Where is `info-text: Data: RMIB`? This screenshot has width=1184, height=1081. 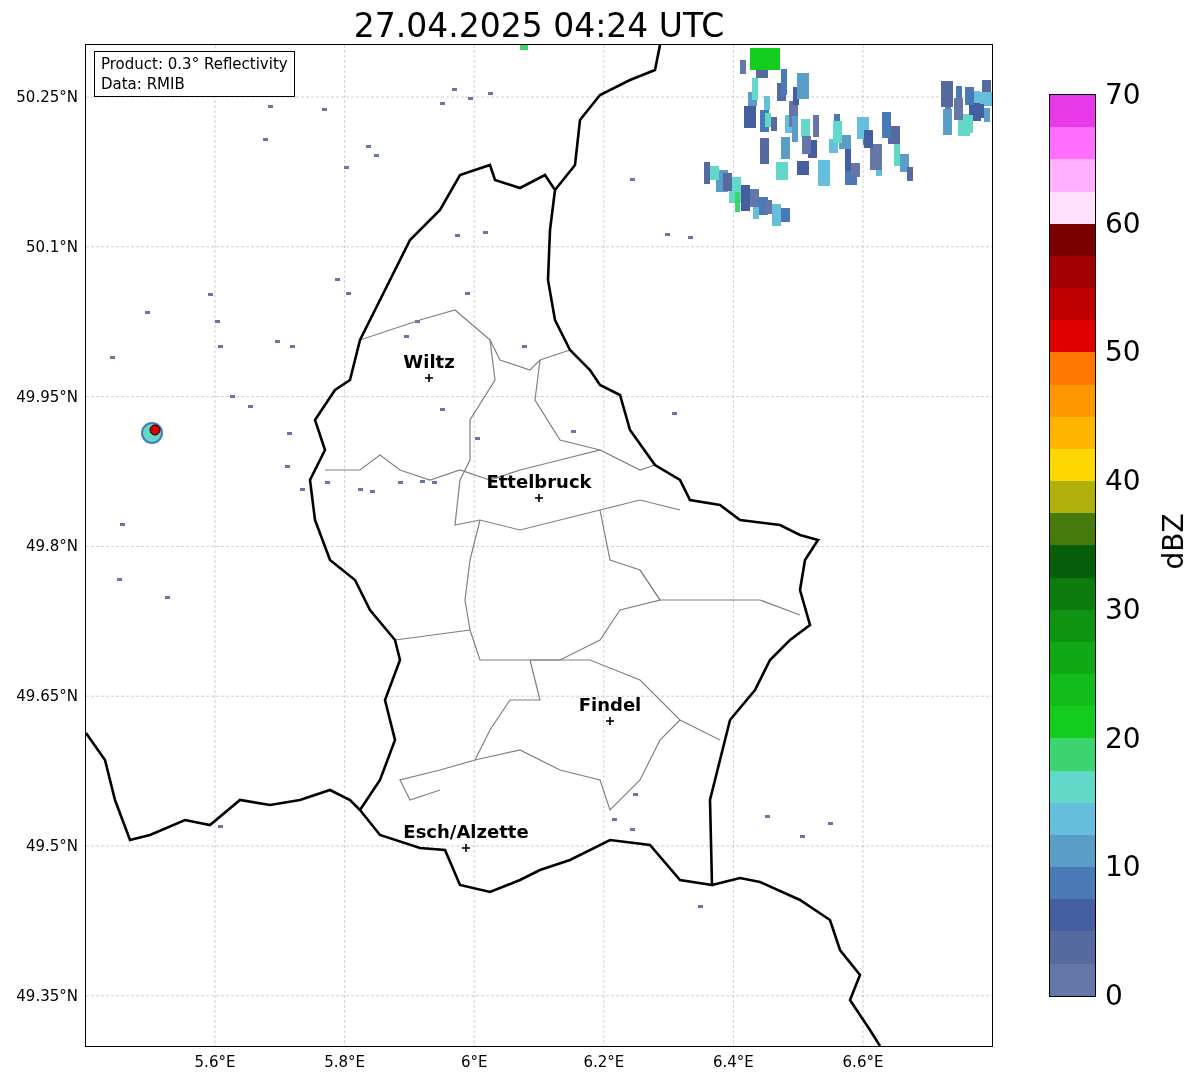 info-text: Data: RMIB is located at coordinates (143, 84).